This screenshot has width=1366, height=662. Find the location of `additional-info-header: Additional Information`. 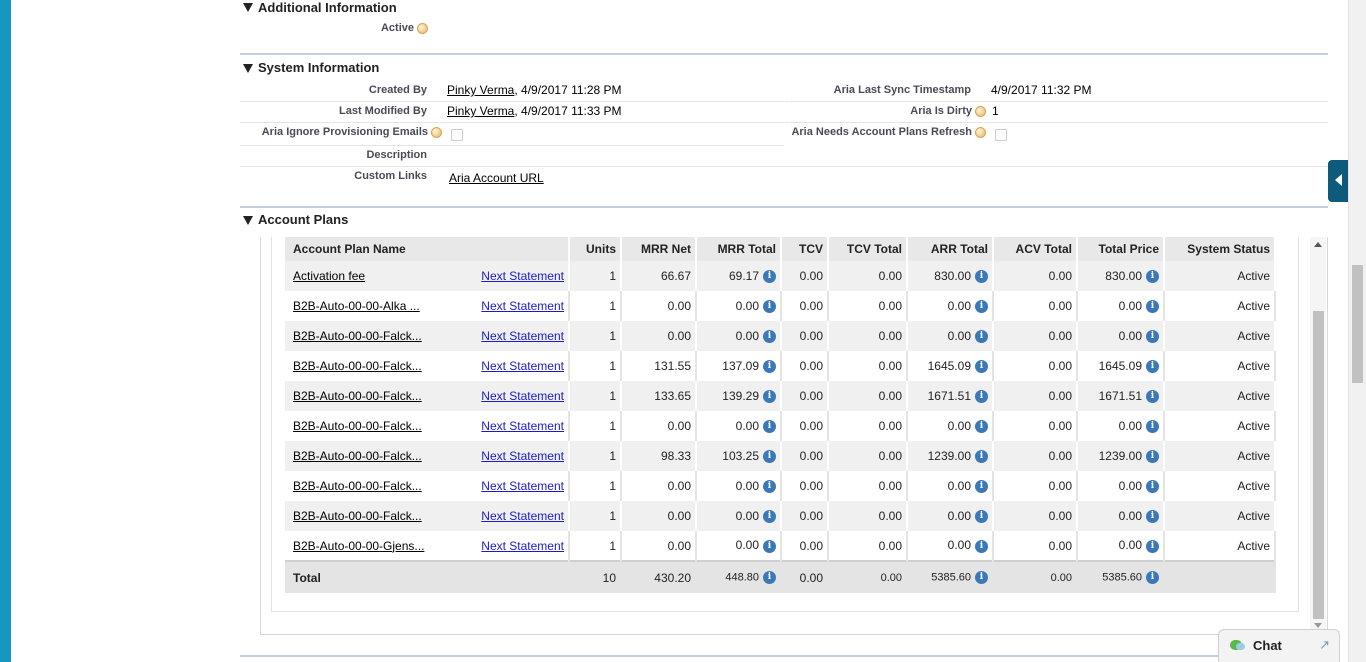

additional-info-header: Additional Information is located at coordinates (784, 11).